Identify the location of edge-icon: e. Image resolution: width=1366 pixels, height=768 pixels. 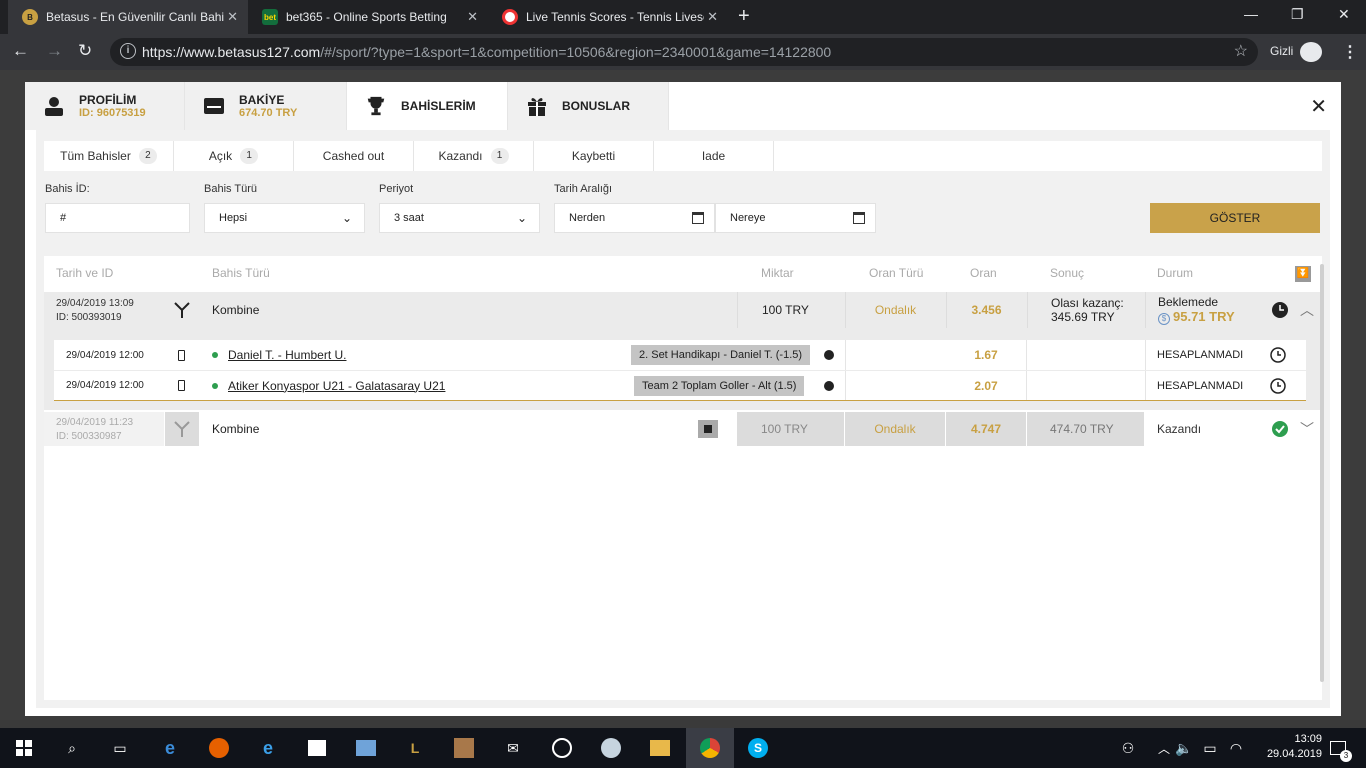
(268, 748).